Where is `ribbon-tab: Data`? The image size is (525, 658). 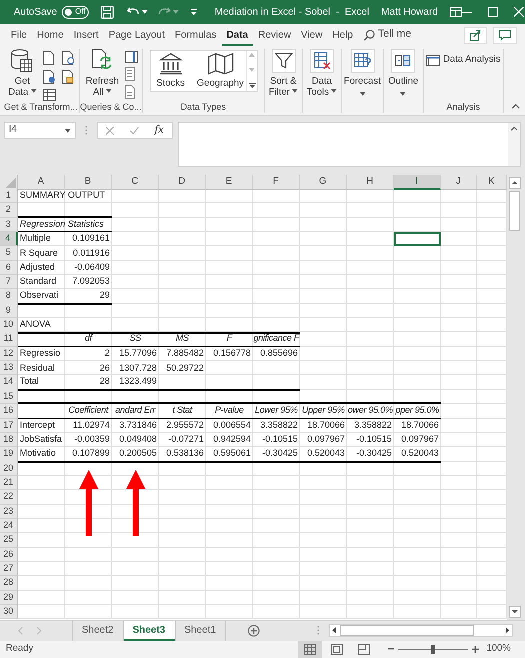
ribbon-tab: Data is located at coordinates (238, 35).